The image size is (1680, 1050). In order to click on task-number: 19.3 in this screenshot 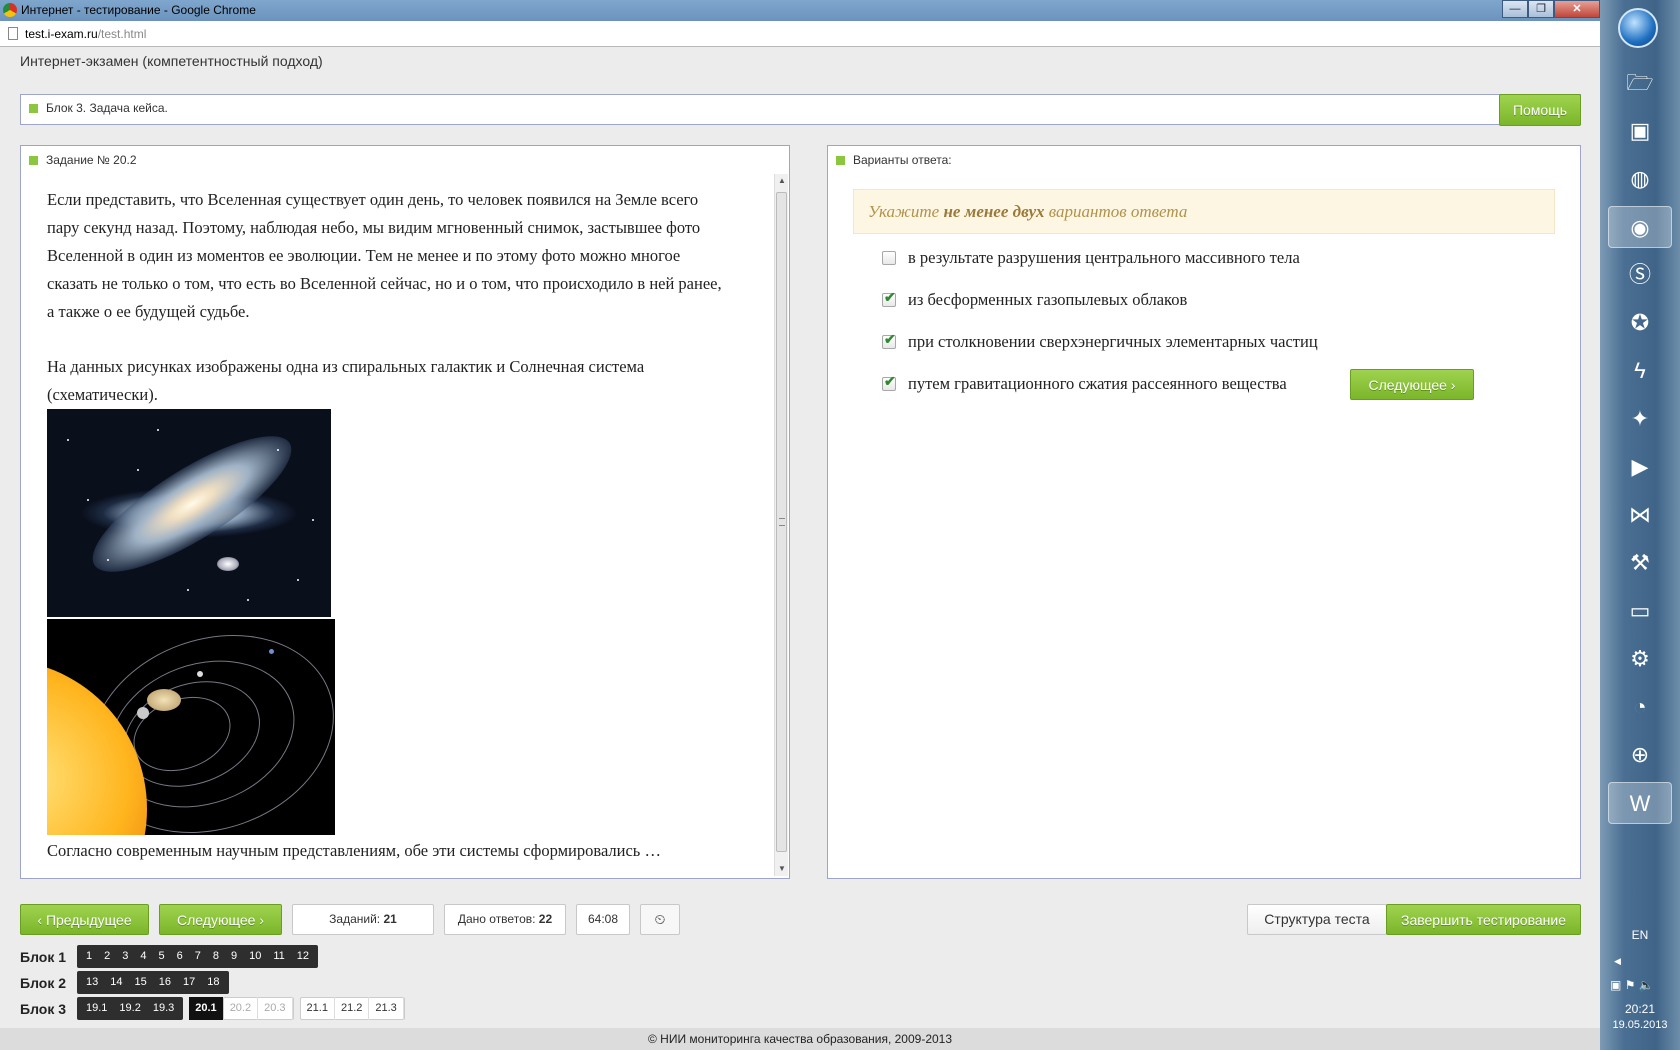, I will do `click(163, 1008)`.